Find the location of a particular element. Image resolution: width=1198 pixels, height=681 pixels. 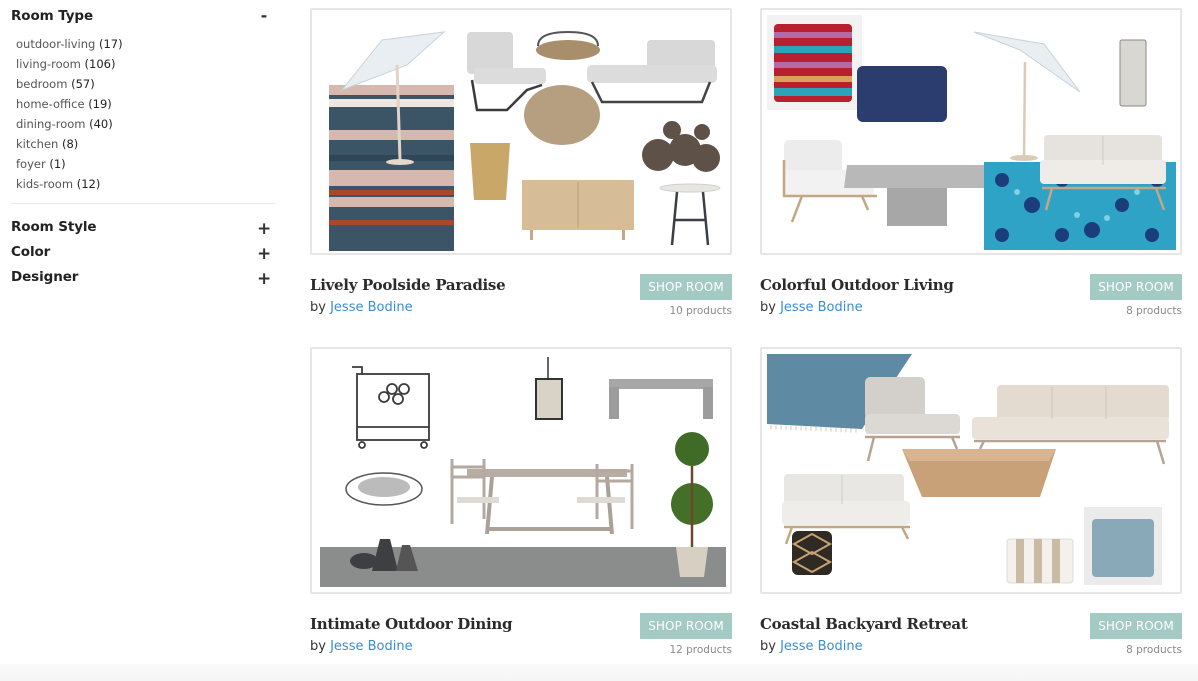

filter-option-kitchen: kitchen (8) is located at coordinates (145, 144).